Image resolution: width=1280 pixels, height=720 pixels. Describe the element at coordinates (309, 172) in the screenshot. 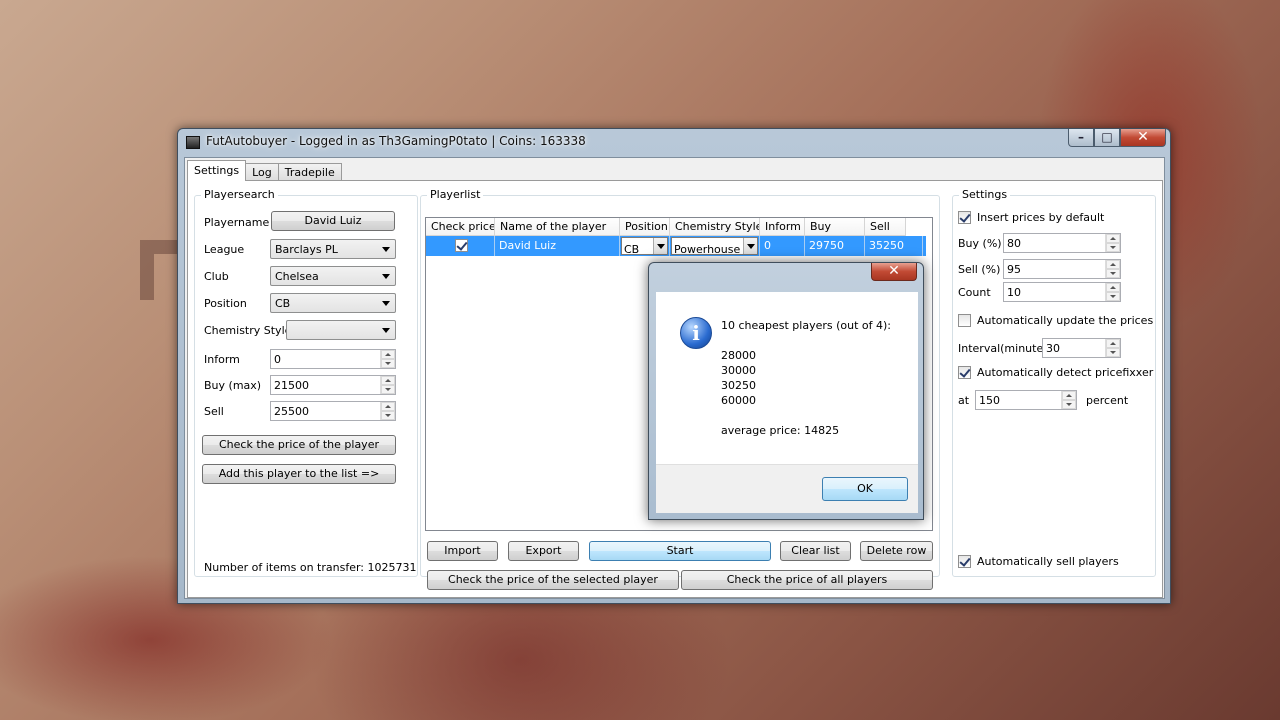

I see `tab-tradepile: Tradepile` at that location.